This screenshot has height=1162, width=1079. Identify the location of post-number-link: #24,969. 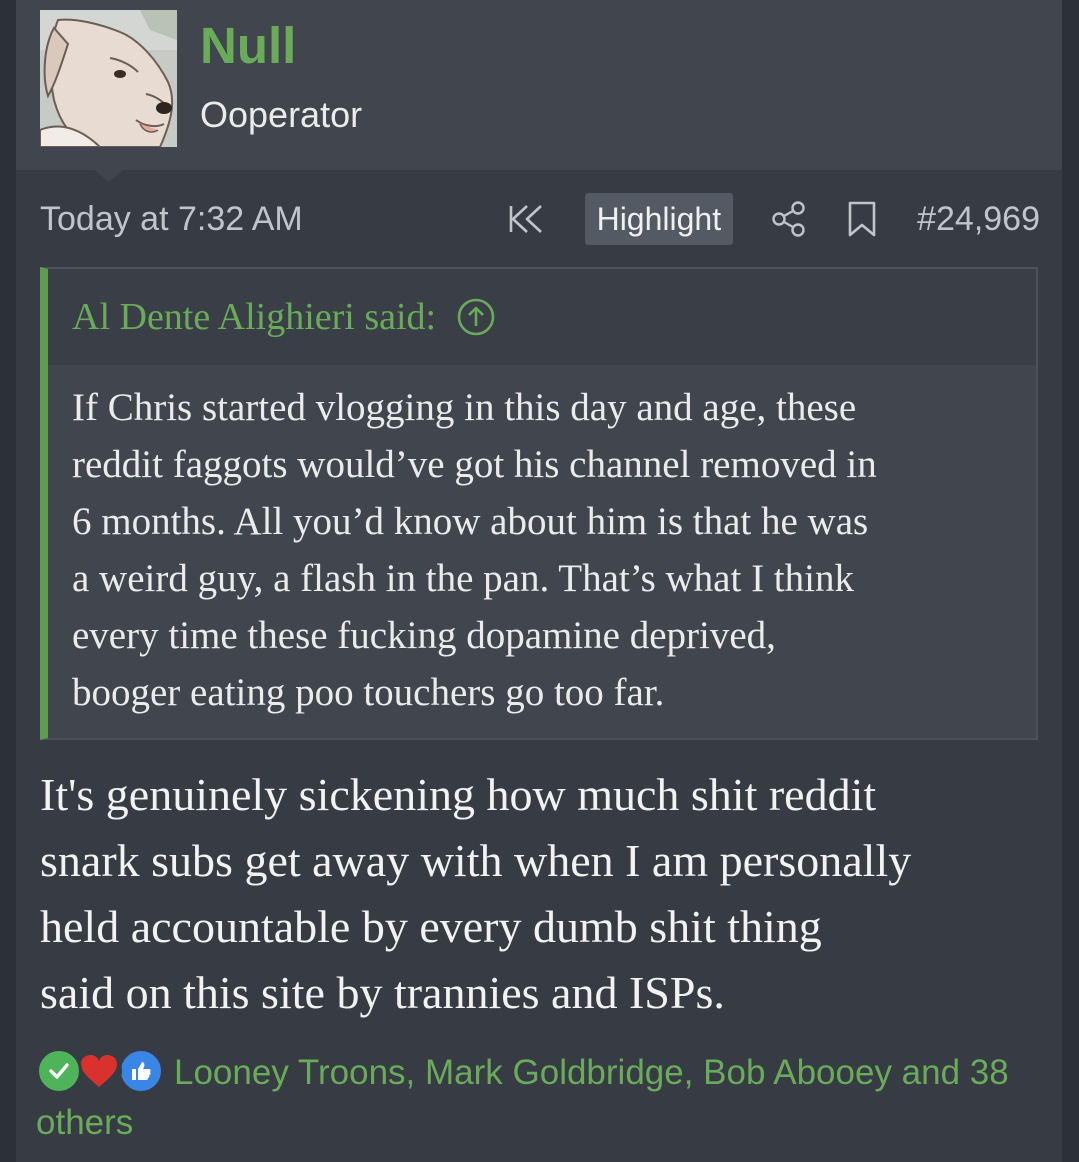
(978, 219).